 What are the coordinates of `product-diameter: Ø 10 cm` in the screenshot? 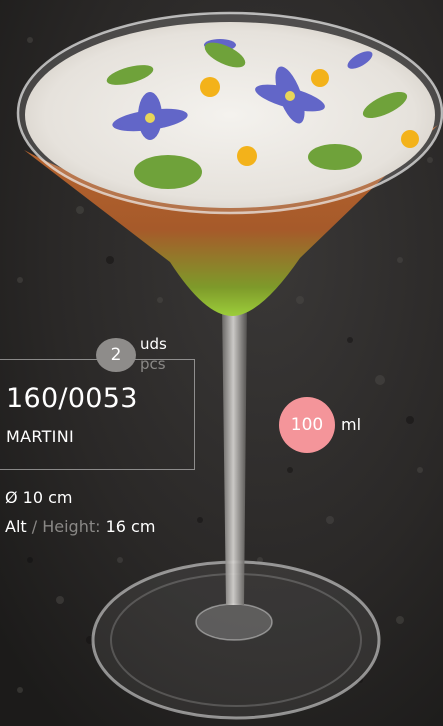 It's located at (39, 497).